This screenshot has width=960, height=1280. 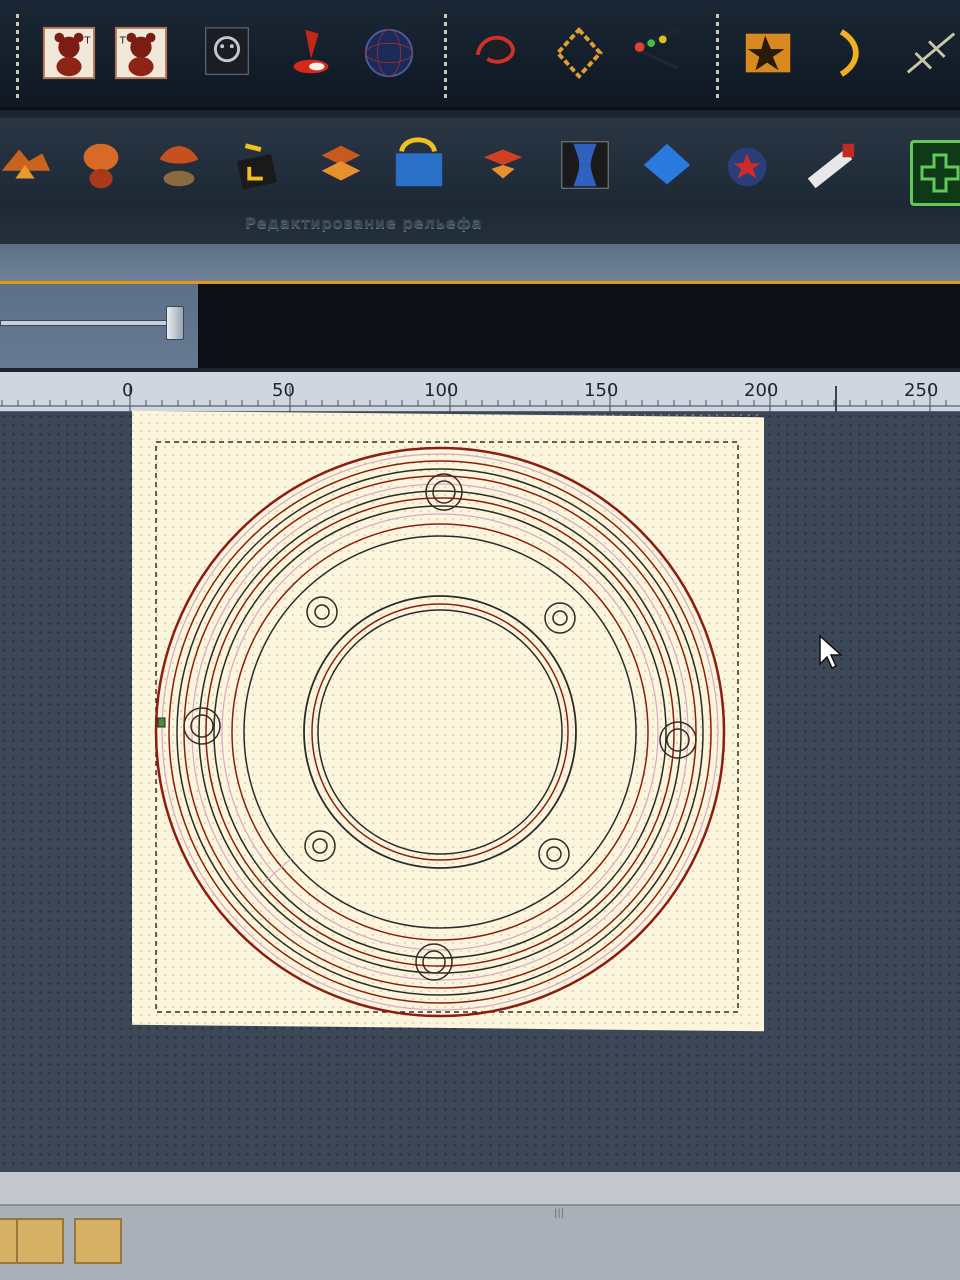 I want to click on dark-panel, so click(x=579, y=326).